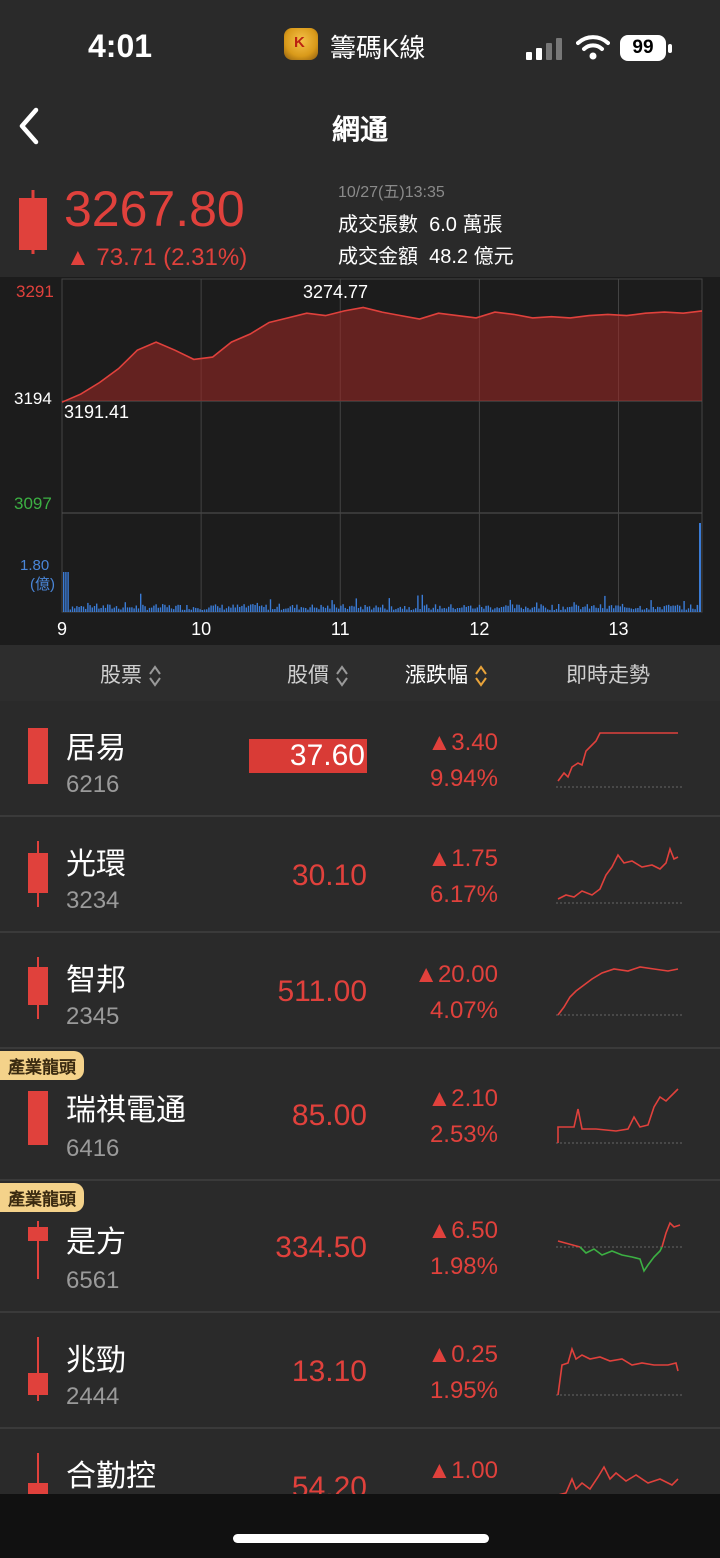 The image size is (720, 1558). I want to click on header-change-label: 漲跌幅, so click(436, 675).